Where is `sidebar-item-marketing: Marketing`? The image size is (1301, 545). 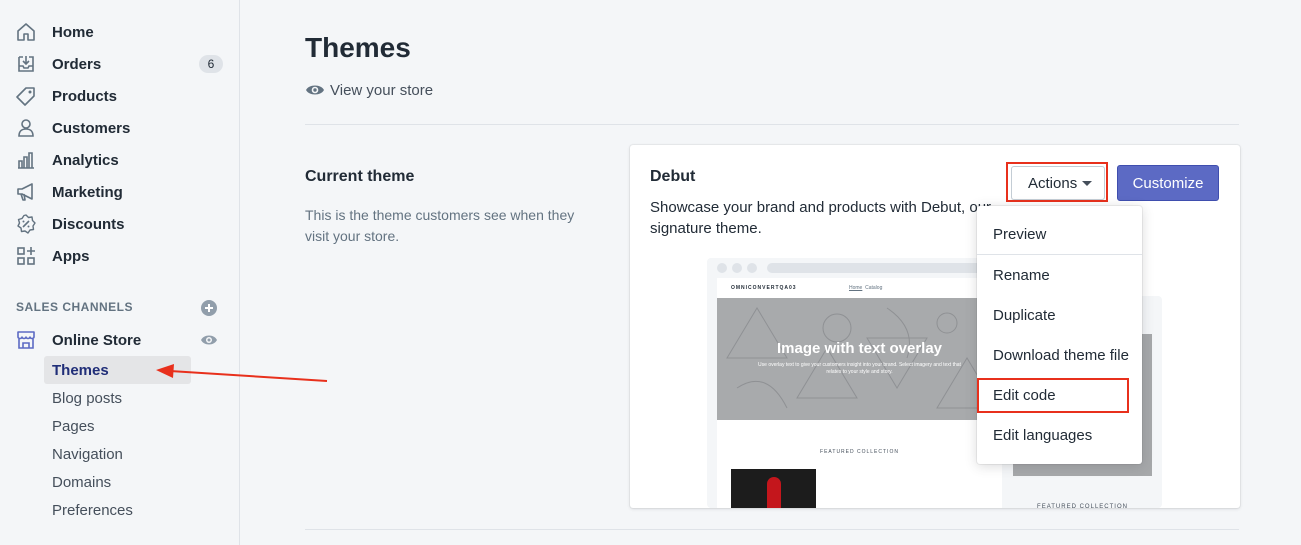 sidebar-item-marketing: Marketing is located at coordinates (120, 192).